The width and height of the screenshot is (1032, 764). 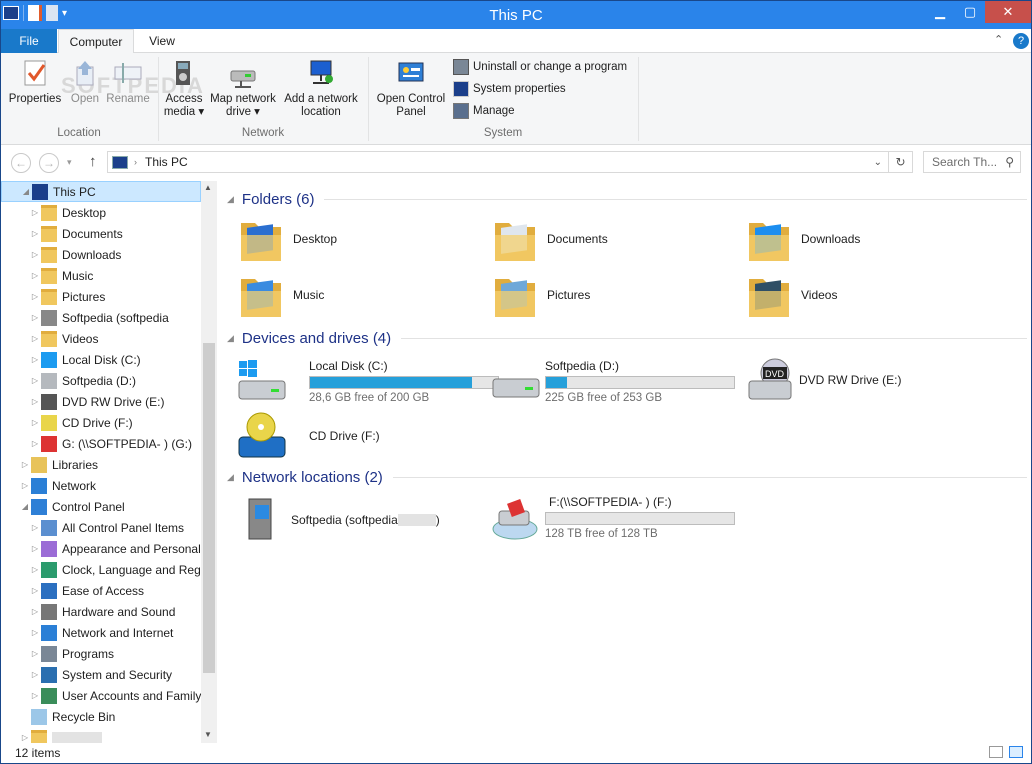 I want to click on back-button: ←, so click(x=21, y=163).